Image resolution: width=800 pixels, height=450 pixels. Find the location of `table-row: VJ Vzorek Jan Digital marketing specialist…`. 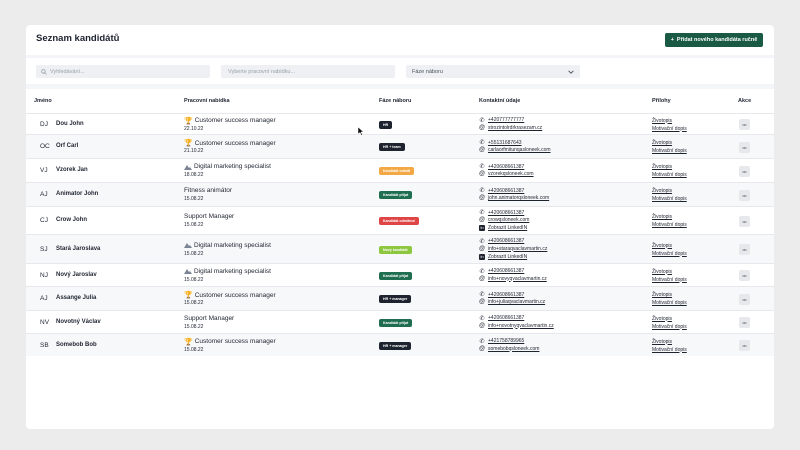

table-row: VJ Vzorek Jan Digital marketing specialist… is located at coordinates (400, 170).